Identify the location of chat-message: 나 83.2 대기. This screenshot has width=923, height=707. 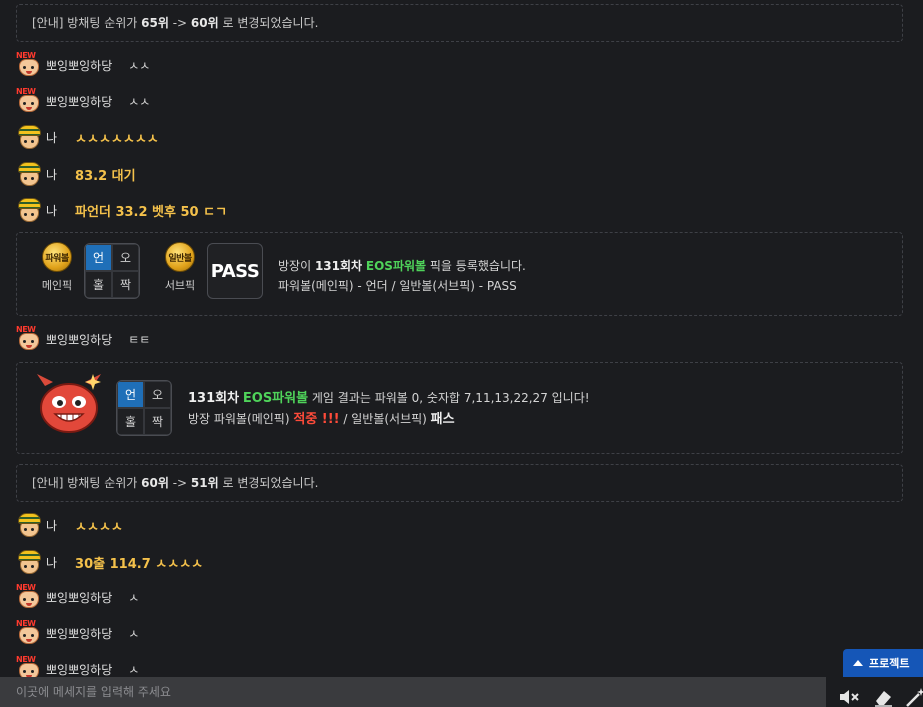
(76, 174).